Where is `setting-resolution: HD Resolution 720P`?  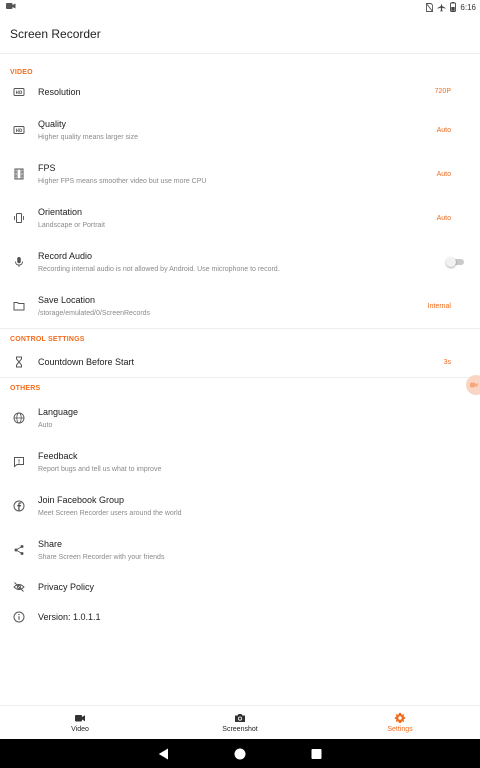
setting-resolution: HD Resolution 720P is located at coordinates (240, 91).